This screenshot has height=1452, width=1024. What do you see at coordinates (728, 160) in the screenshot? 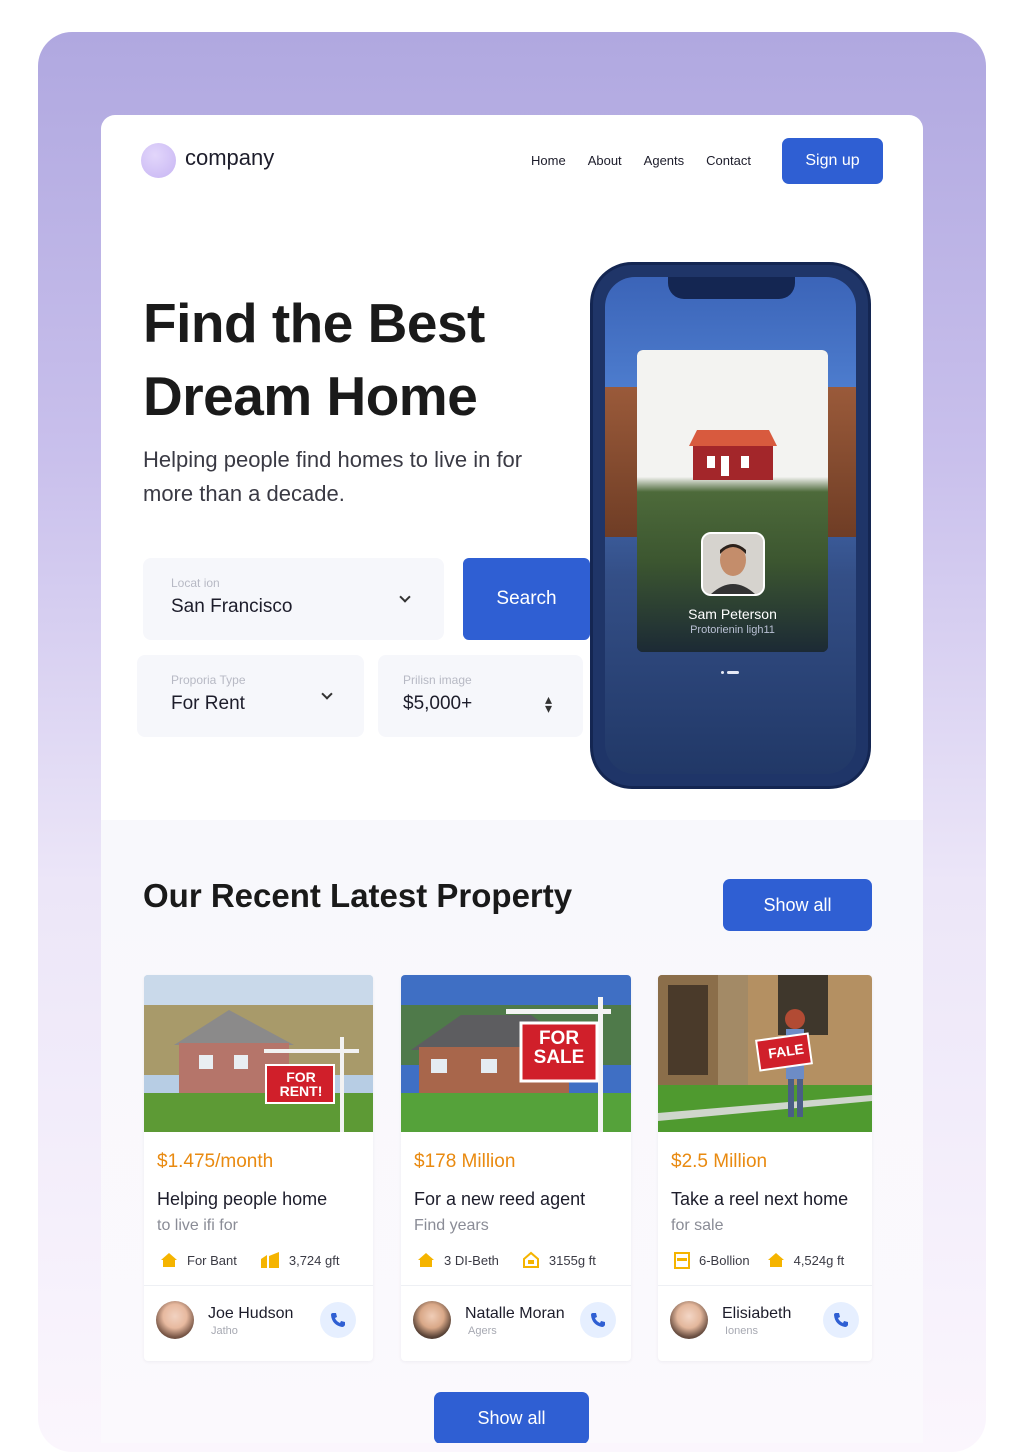
I see `nav-item-contact: Contact` at bounding box center [728, 160].